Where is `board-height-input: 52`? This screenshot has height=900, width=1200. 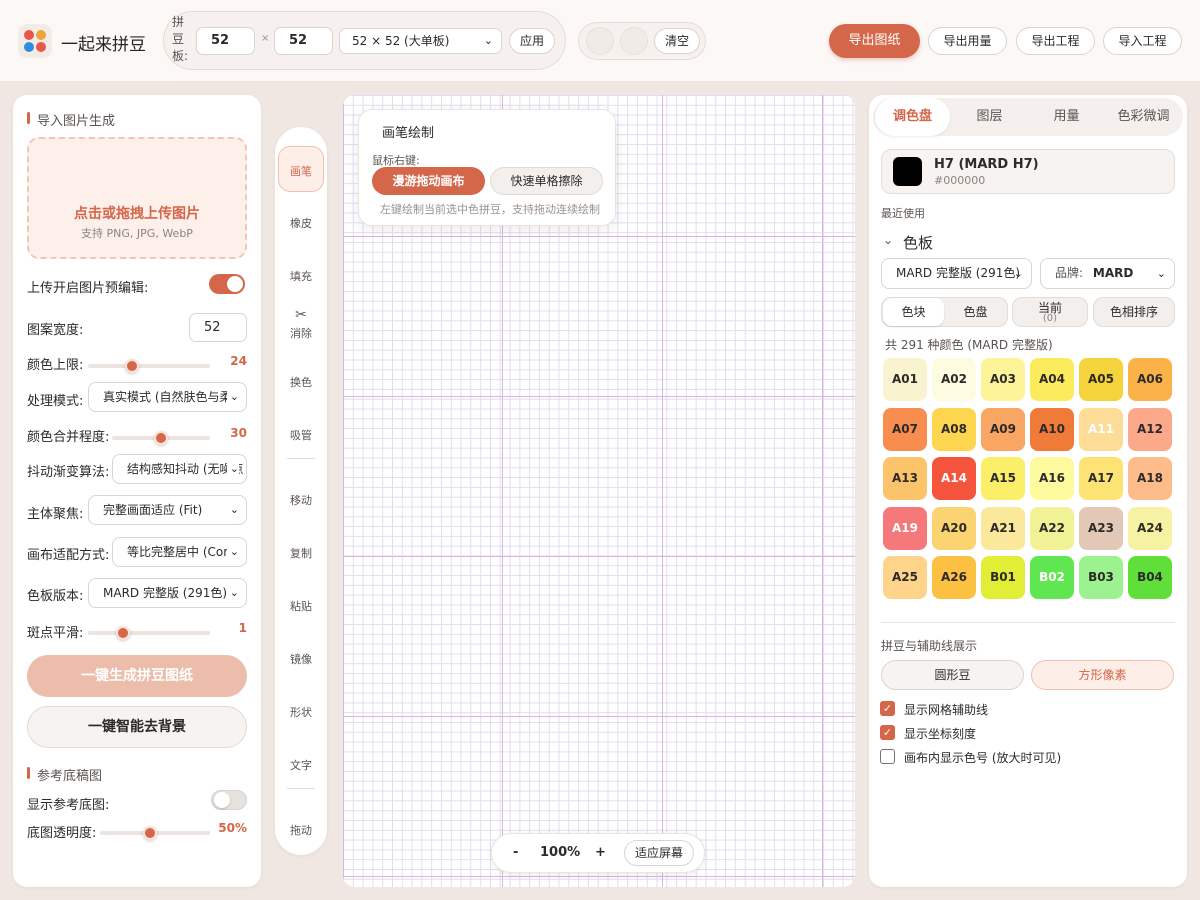
board-height-input: 52 is located at coordinates (303, 41).